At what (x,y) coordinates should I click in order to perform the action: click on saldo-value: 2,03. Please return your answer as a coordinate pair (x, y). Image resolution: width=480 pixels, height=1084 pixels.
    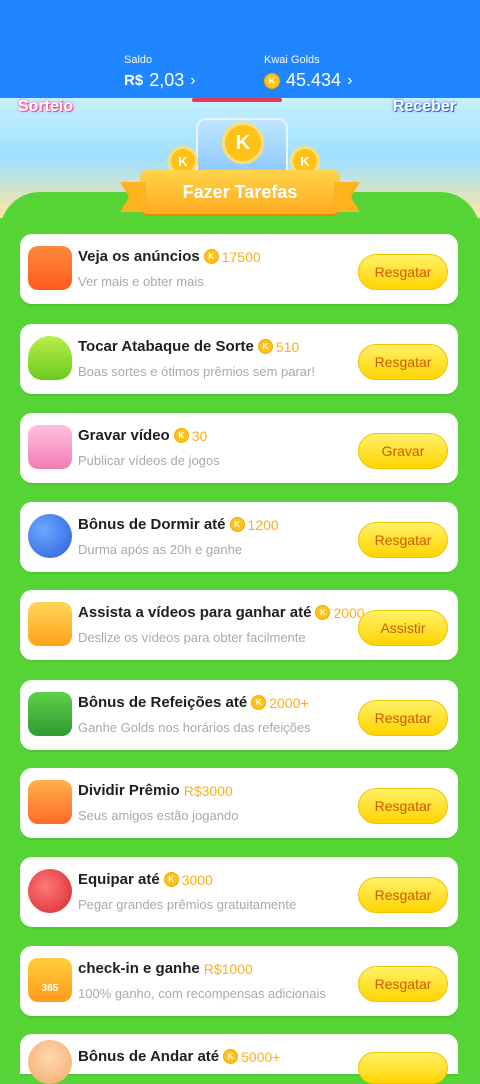
    Looking at the image, I should click on (167, 80).